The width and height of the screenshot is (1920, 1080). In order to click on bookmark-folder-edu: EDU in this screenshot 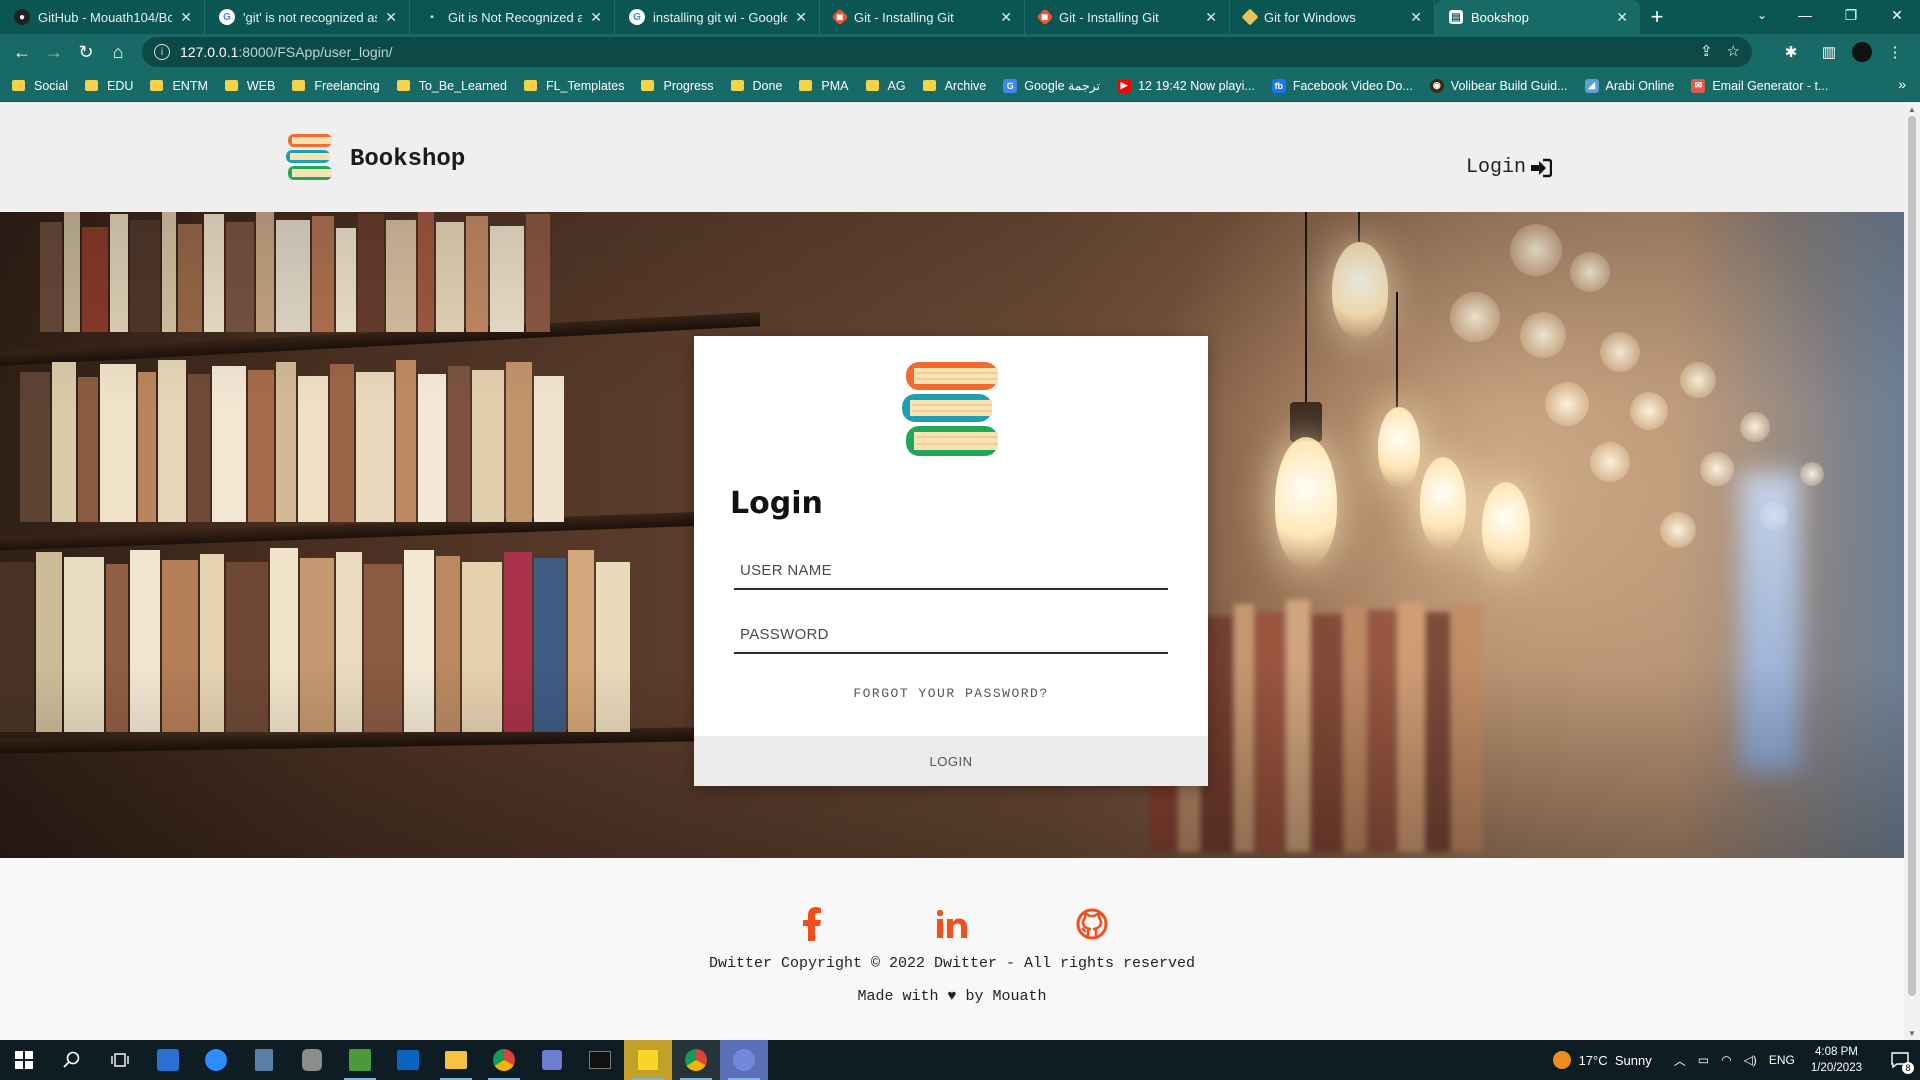, I will do `click(109, 86)`.